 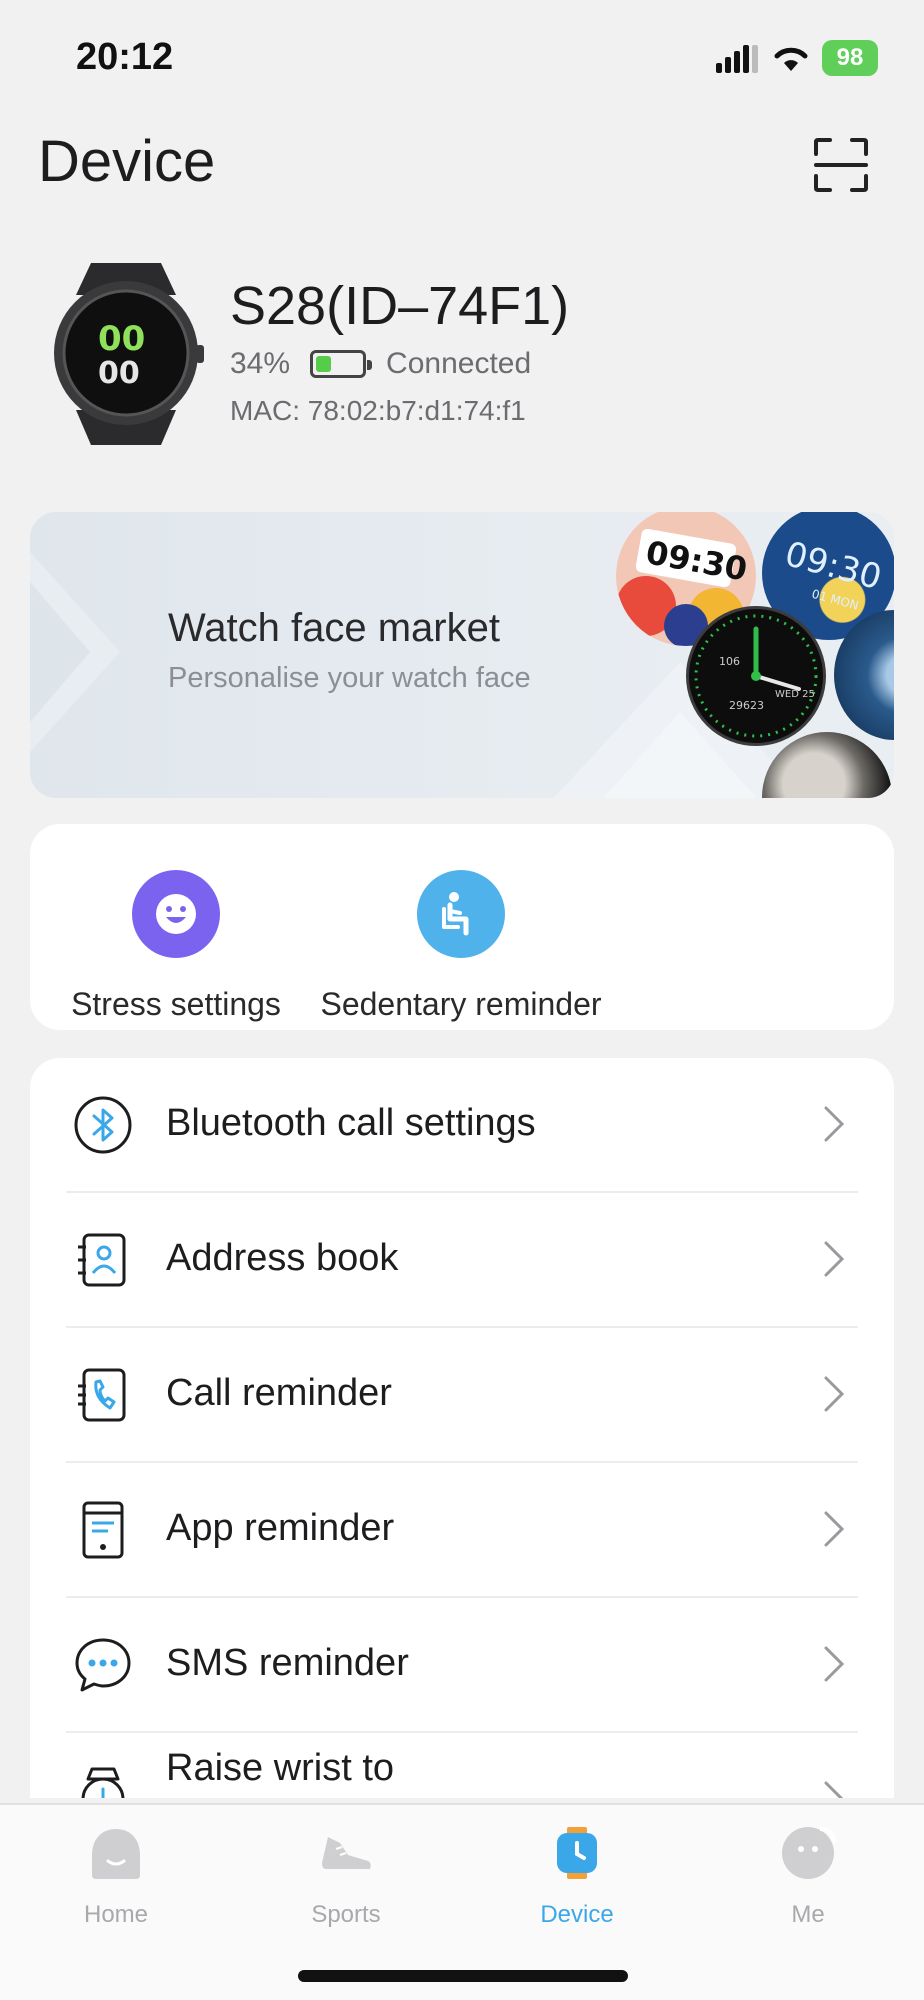 I want to click on seated-person-icon, so click(x=455, y=914).